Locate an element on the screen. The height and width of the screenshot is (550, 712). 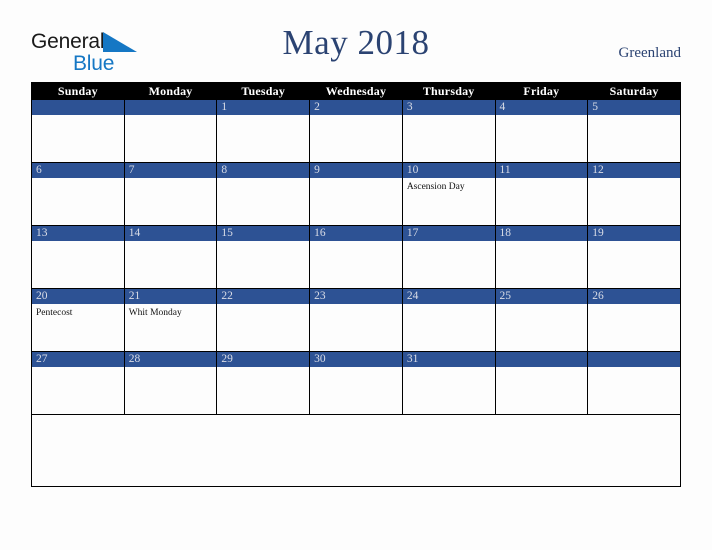
day-cell-25: 25 is located at coordinates (541, 320).